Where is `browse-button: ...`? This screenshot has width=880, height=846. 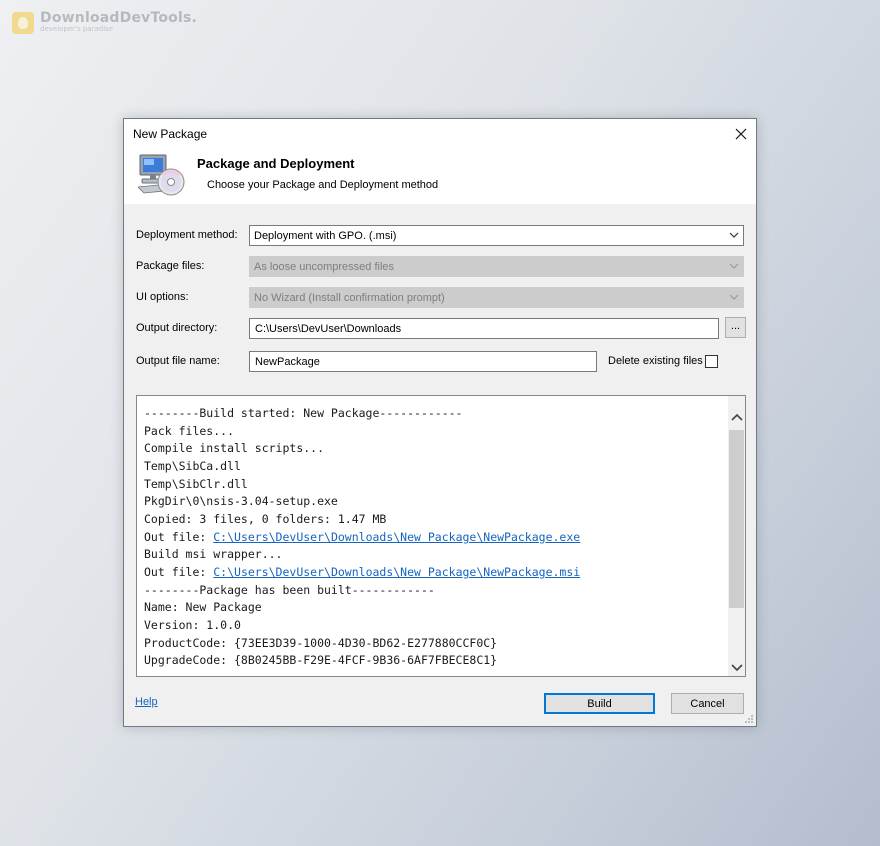
browse-button: ... is located at coordinates (735, 327).